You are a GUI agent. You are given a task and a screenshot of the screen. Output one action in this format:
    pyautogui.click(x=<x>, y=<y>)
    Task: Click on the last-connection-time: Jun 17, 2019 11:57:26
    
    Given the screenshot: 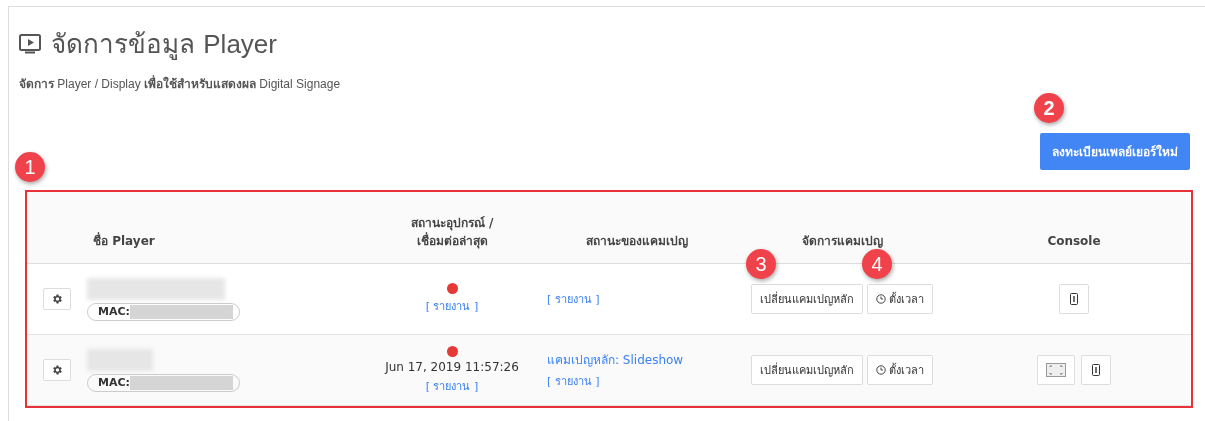 What is the action you would take?
    pyautogui.click(x=452, y=366)
    